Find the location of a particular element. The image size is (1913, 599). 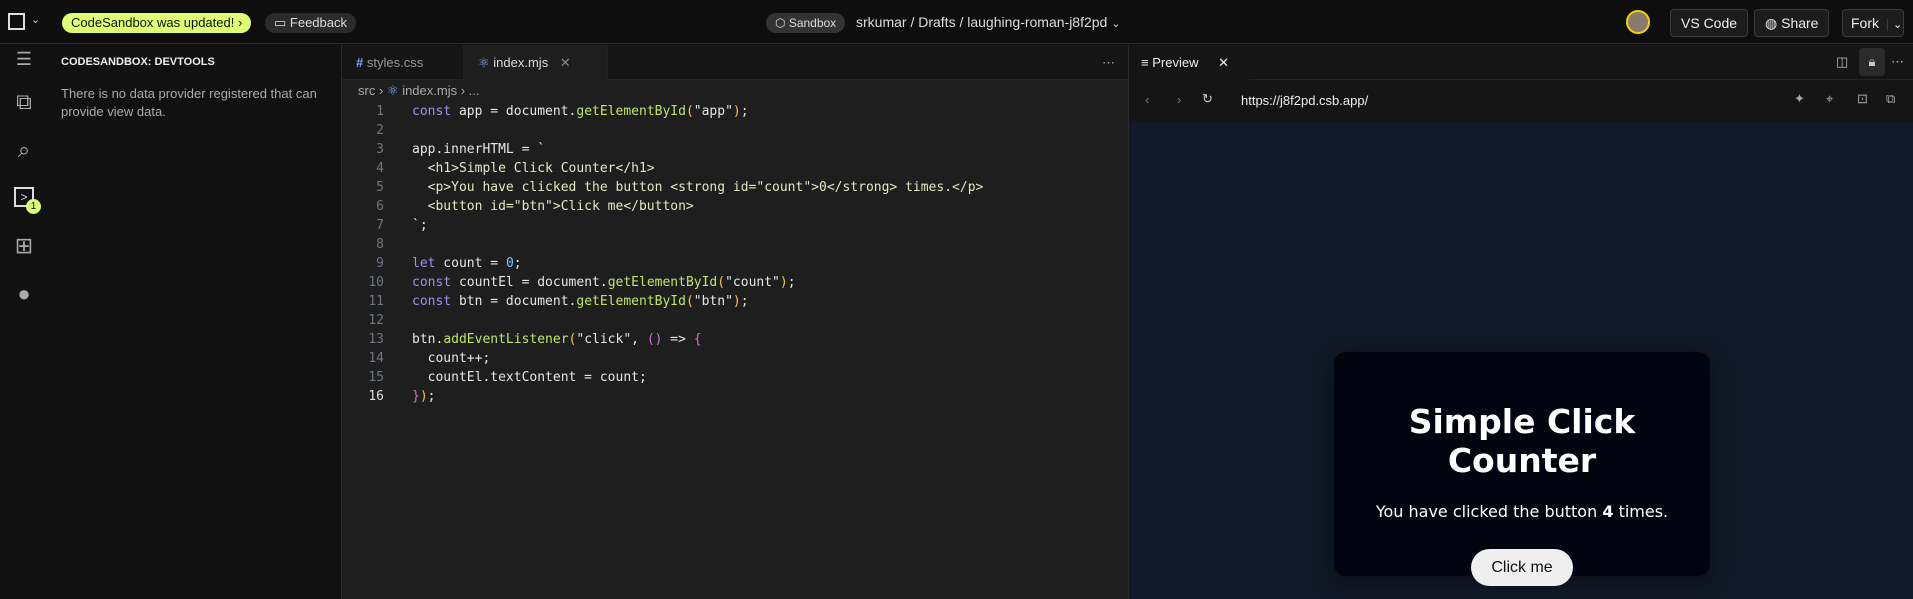

split-icon: ◫ is located at coordinates (1842, 62).